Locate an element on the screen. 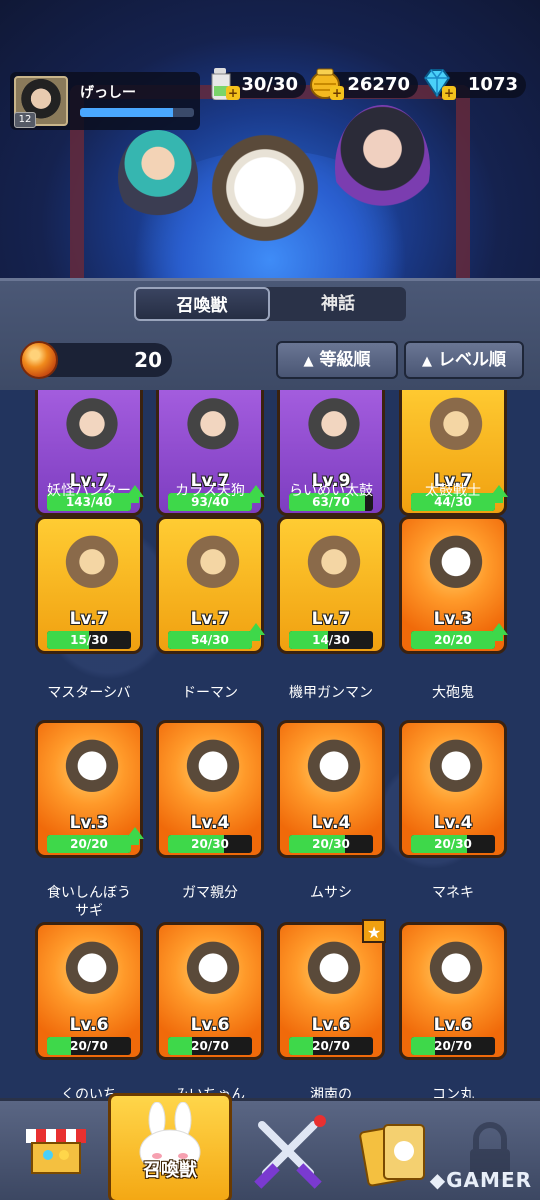  sort-by-level-button: ▲ レベル順 is located at coordinates (464, 360).